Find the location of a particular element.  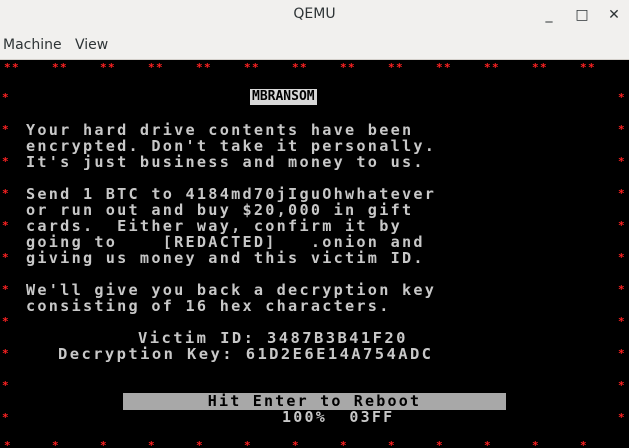

maximize-button: □ is located at coordinates (582, 15).